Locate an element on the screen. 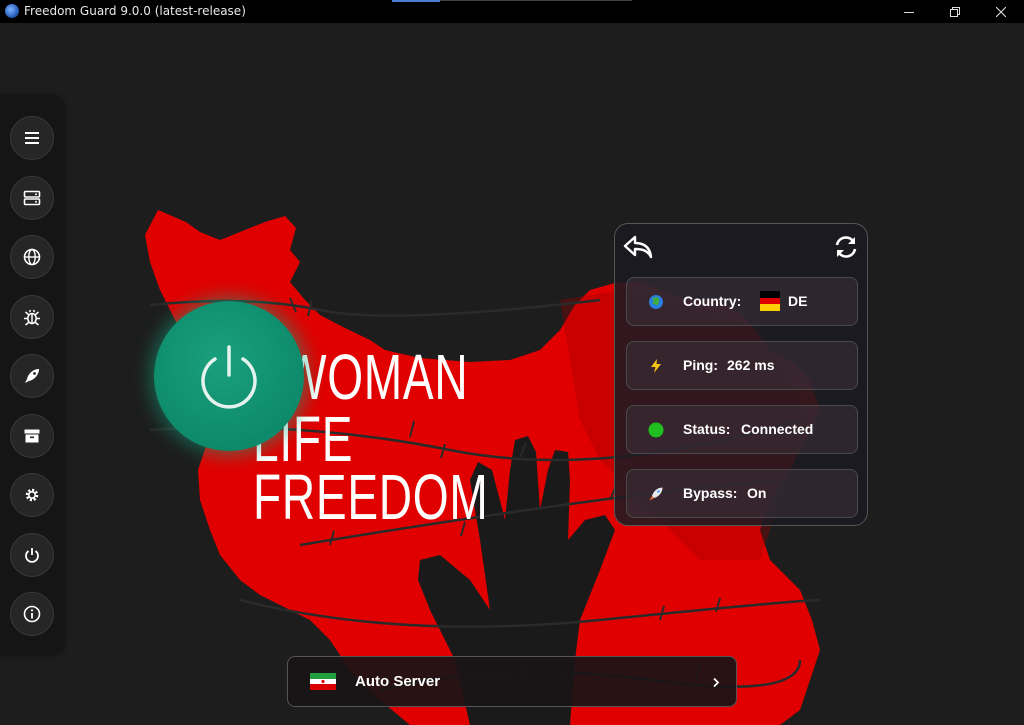 The height and width of the screenshot is (725, 1024). reply-icon is located at coordinates (638, 247).